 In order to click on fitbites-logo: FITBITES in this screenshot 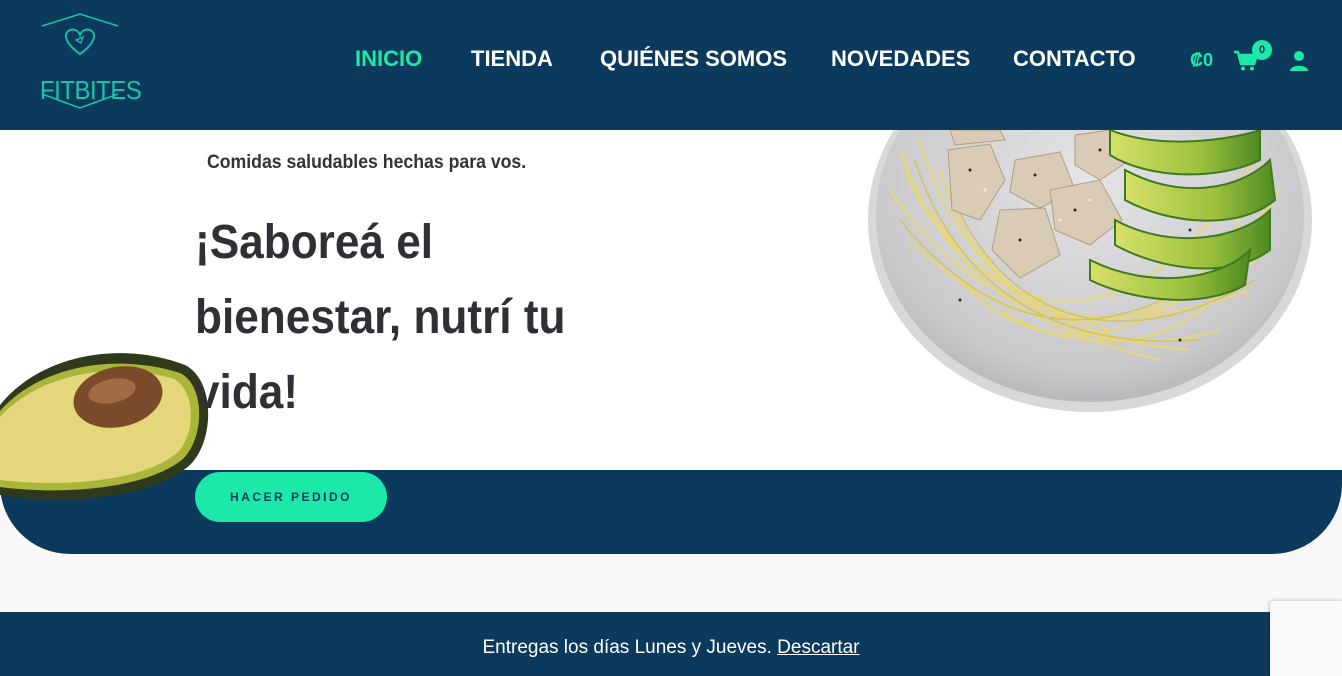, I will do `click(89, 62)`.